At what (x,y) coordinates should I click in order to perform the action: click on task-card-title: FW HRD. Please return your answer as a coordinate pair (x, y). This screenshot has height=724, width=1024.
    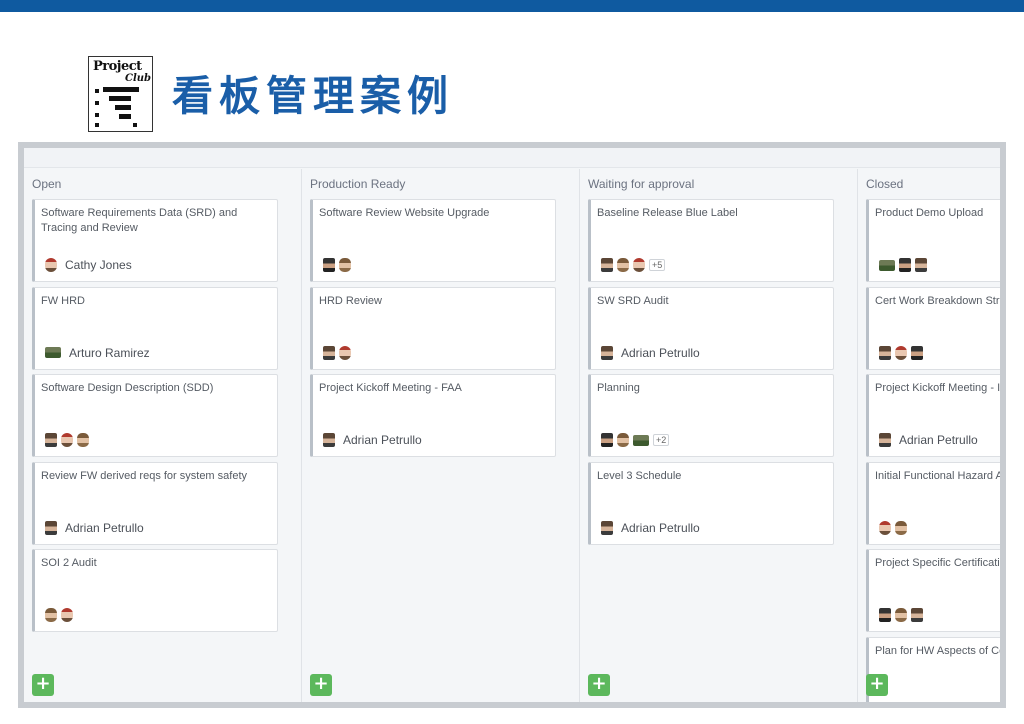
    Looking at the image, I should click on (63, 300).